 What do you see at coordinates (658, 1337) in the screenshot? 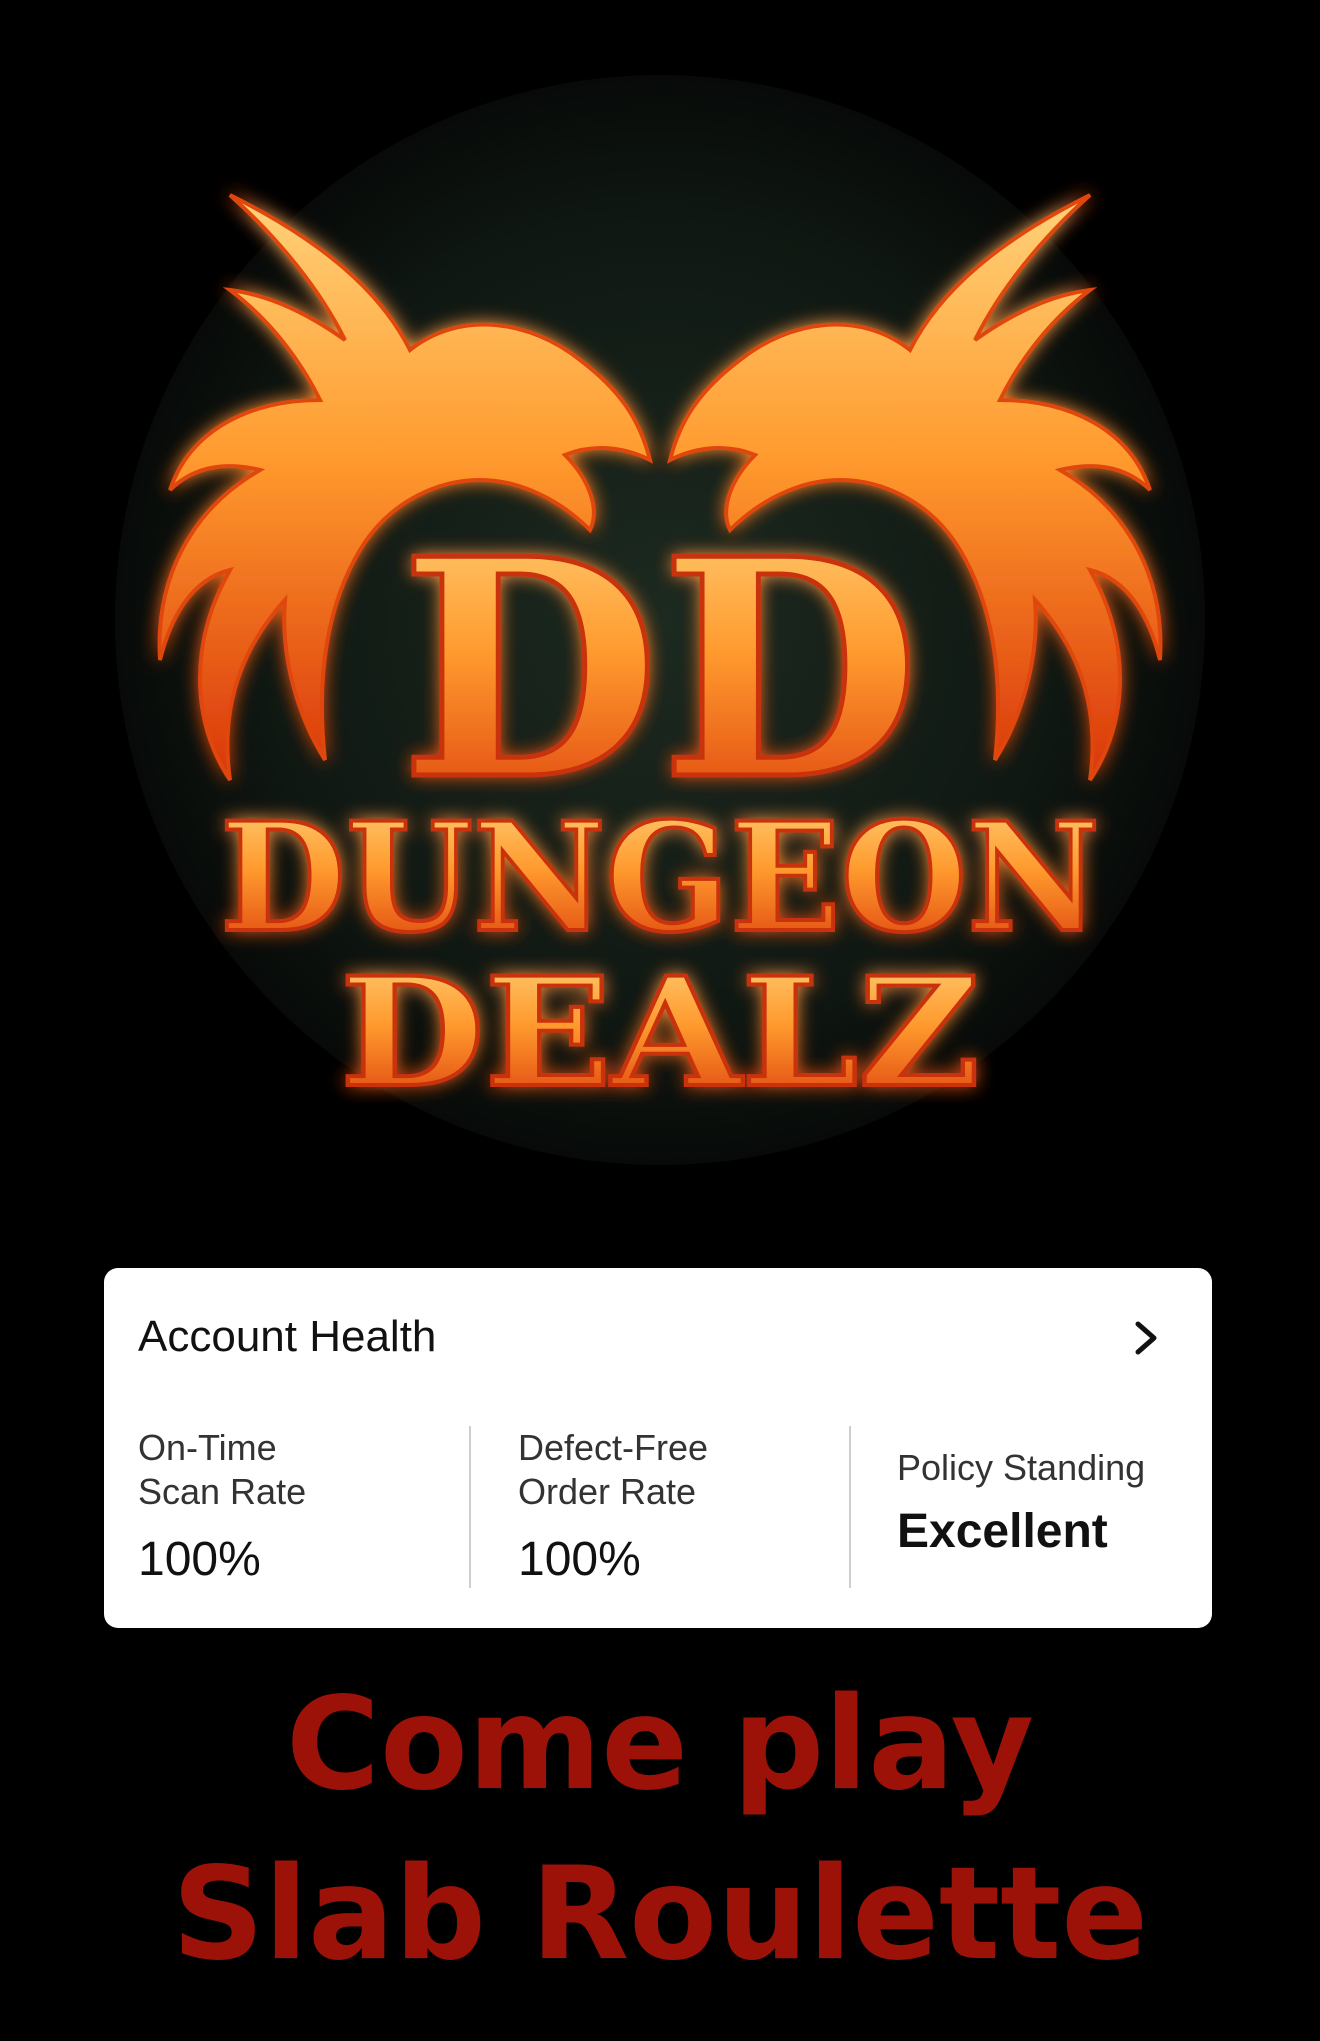
I see `account-health-header: Account Health` at bounding box center [658, 1337].